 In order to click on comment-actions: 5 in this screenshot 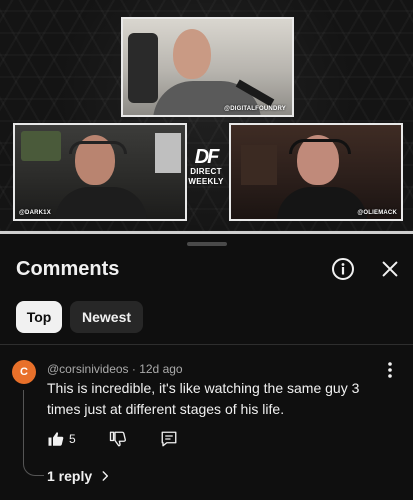, I will do `click(112, 439)`.